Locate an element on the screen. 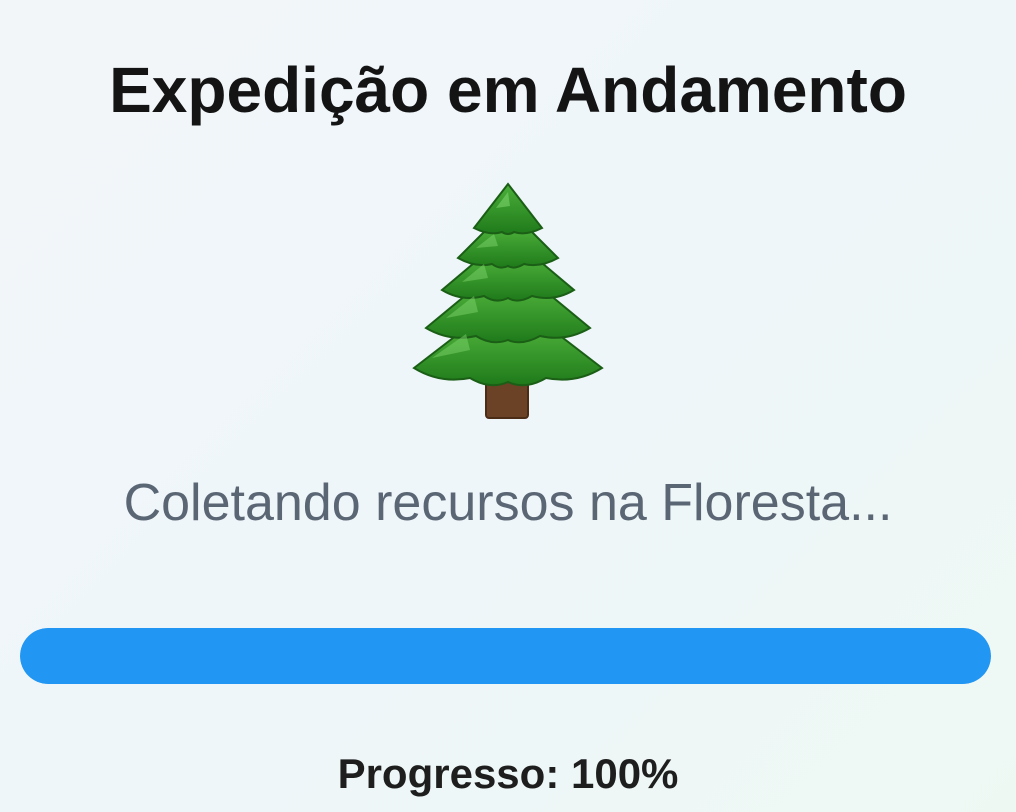 This screenshot has width=1016, height=812. progress-bar-fill is located at coordinates (505, 656).